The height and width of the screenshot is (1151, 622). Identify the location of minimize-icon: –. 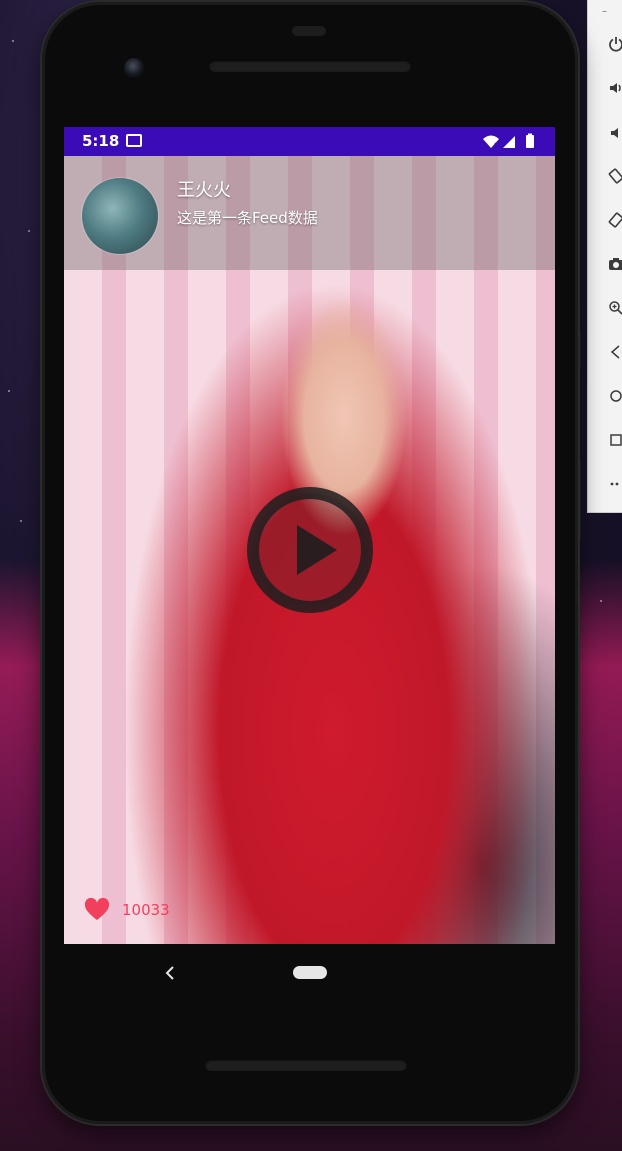
(604, 11).